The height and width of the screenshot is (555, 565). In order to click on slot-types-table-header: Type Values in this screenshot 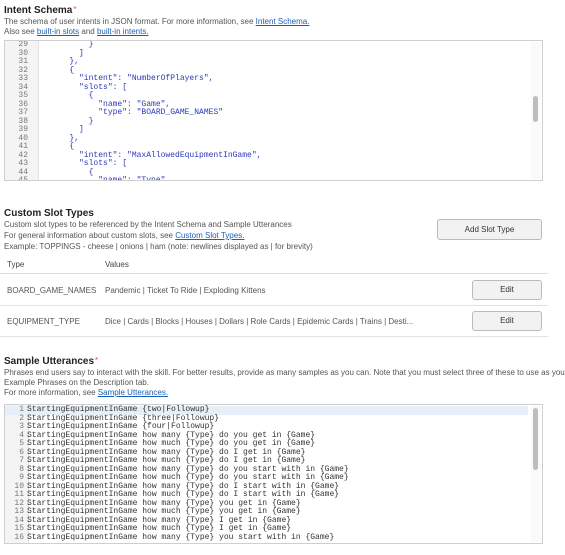, I will do `click(274, 265)`.